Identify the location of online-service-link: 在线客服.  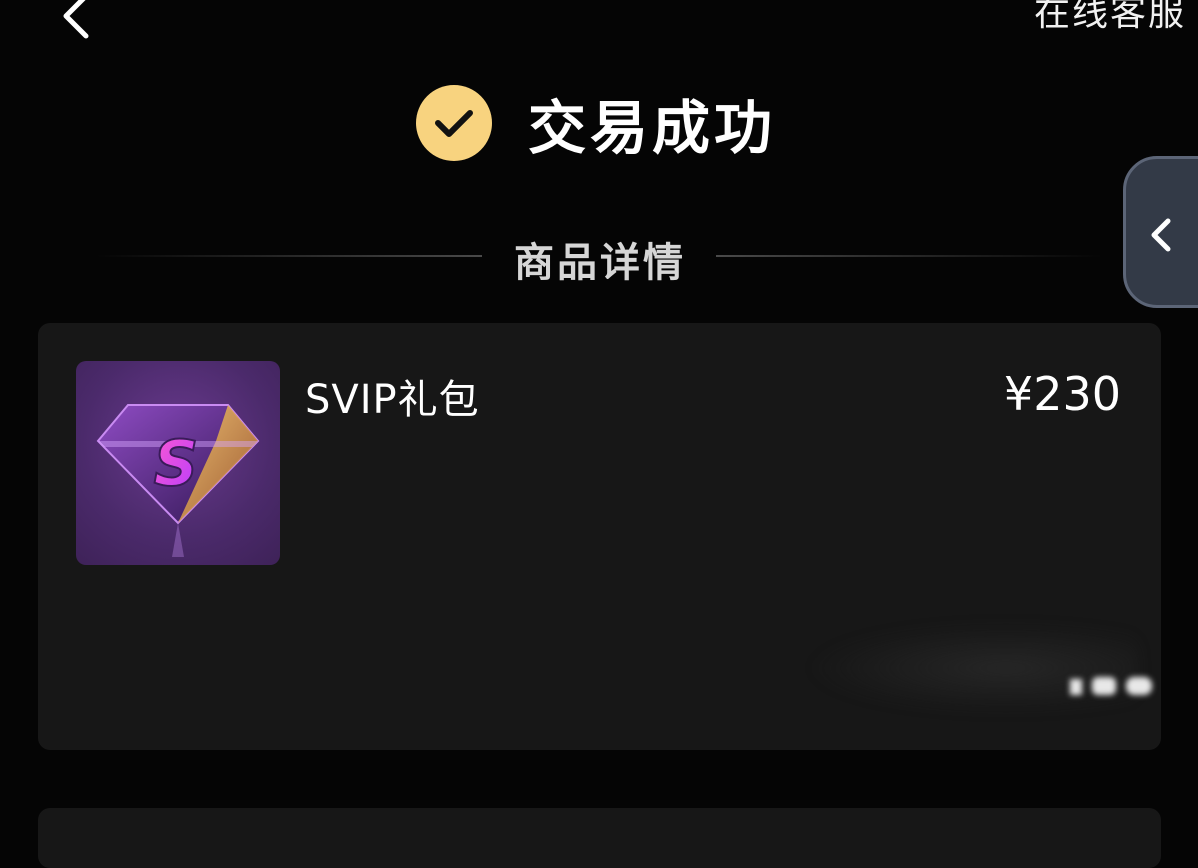
(1110, 19).